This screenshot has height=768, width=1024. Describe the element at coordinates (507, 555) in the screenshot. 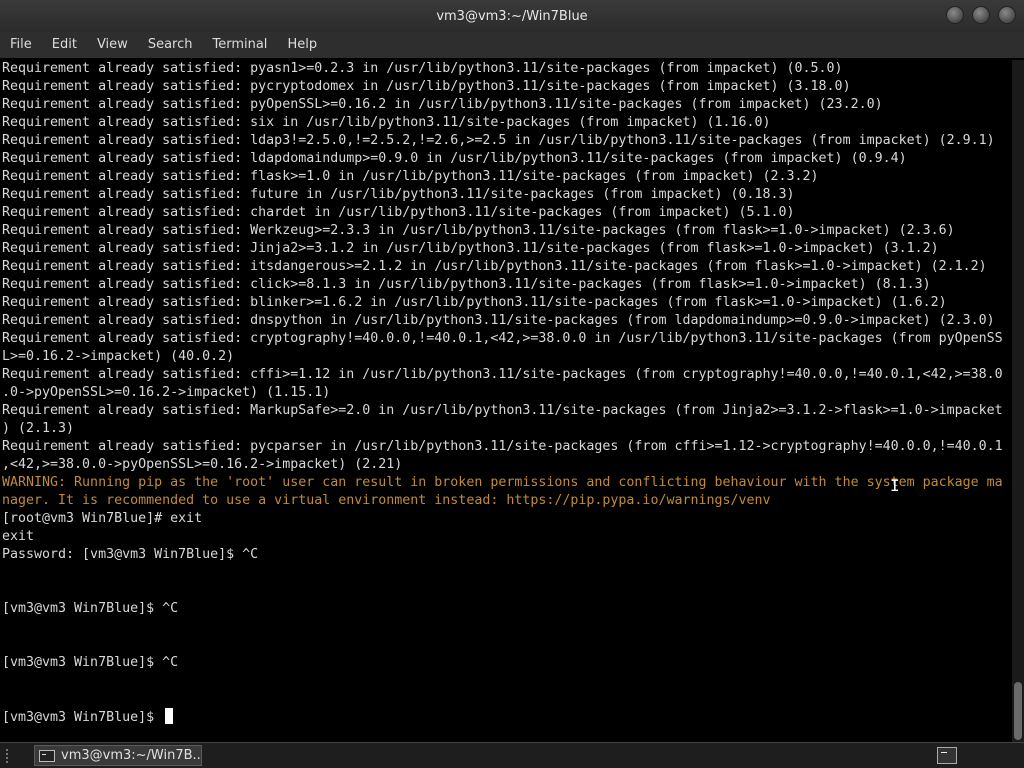

I see `terminal-line: Password: [vm3@vm3 Win7Blue]$ ^C` at that location.